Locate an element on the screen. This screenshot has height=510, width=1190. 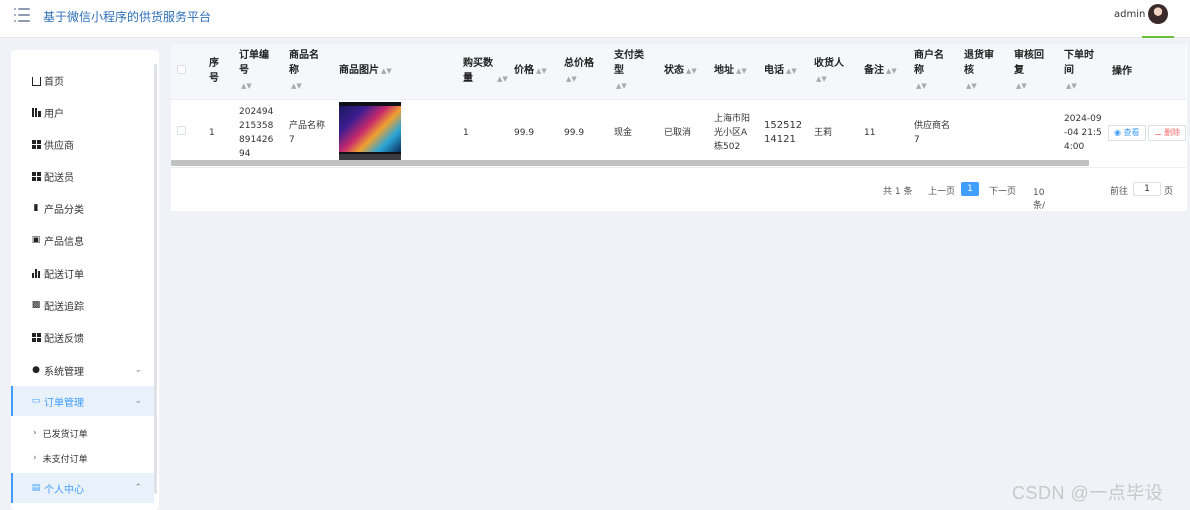
sidebar-item-personal-center: ▤ 个人中心 ⌃ is located at coordinates (82, 488).